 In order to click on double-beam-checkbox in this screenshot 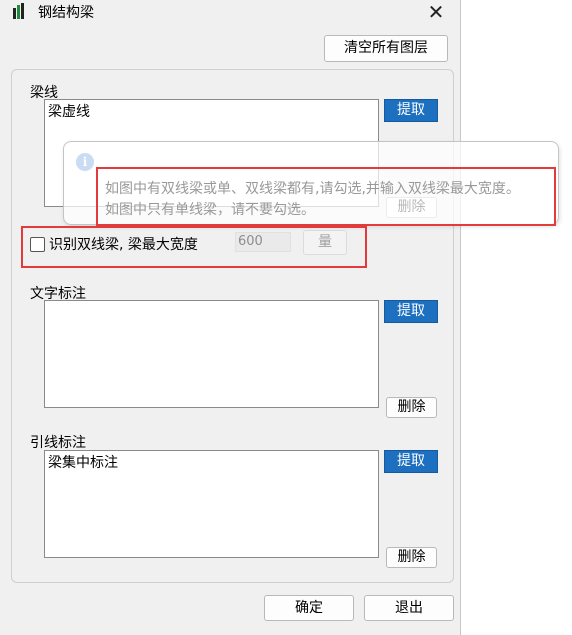, I will do `click(37, 244)`.